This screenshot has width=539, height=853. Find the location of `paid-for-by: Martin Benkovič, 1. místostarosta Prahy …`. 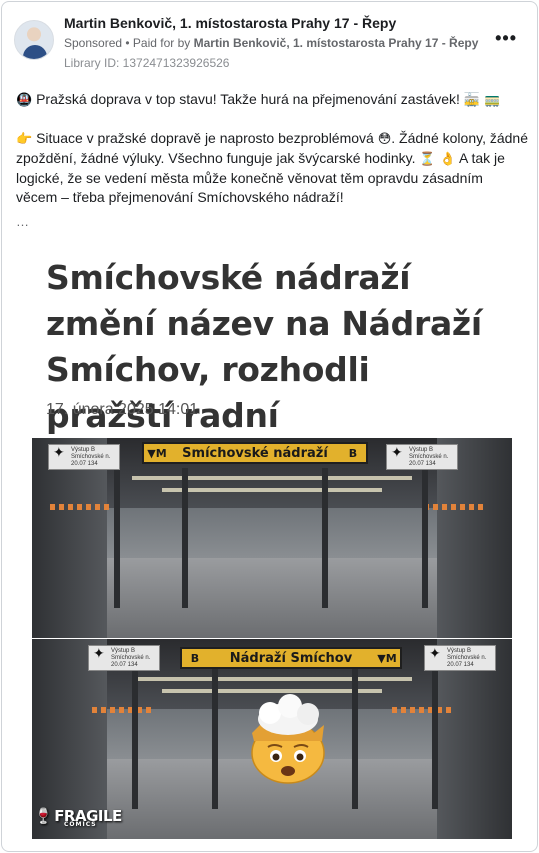

paid-for-by: Martin Benkovič, 1. místostarosta Prahy … is located at coordinates (336, 43).